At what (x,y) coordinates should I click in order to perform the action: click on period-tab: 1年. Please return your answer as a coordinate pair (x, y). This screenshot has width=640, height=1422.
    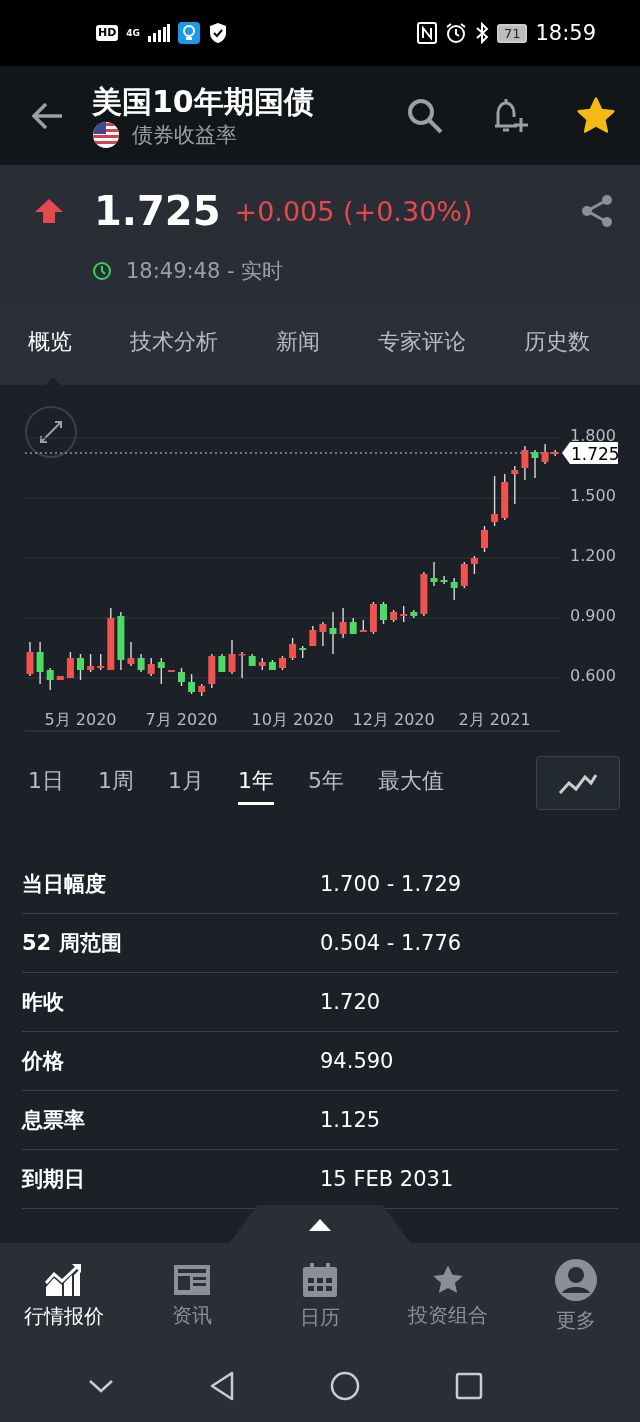
    Looking at the image, I should click on (256, 782).